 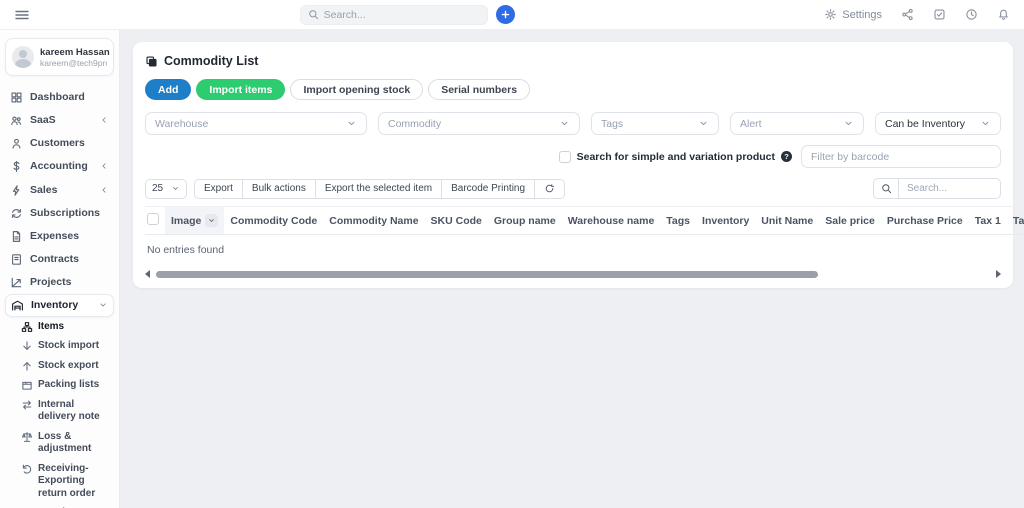 I want to click on sidebar-item-customers: Customers, so click(x=59, y=143).